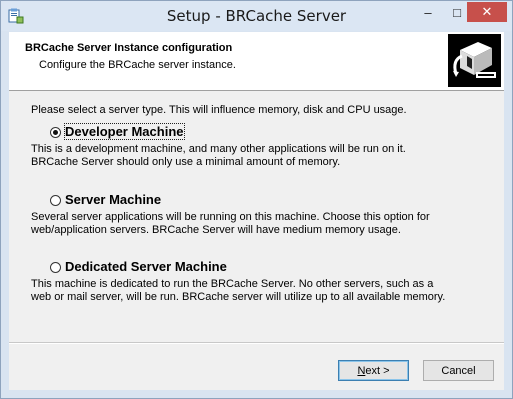  I want to click on page-subtitle: Configure the BRCache server instance., so click(137, 65).